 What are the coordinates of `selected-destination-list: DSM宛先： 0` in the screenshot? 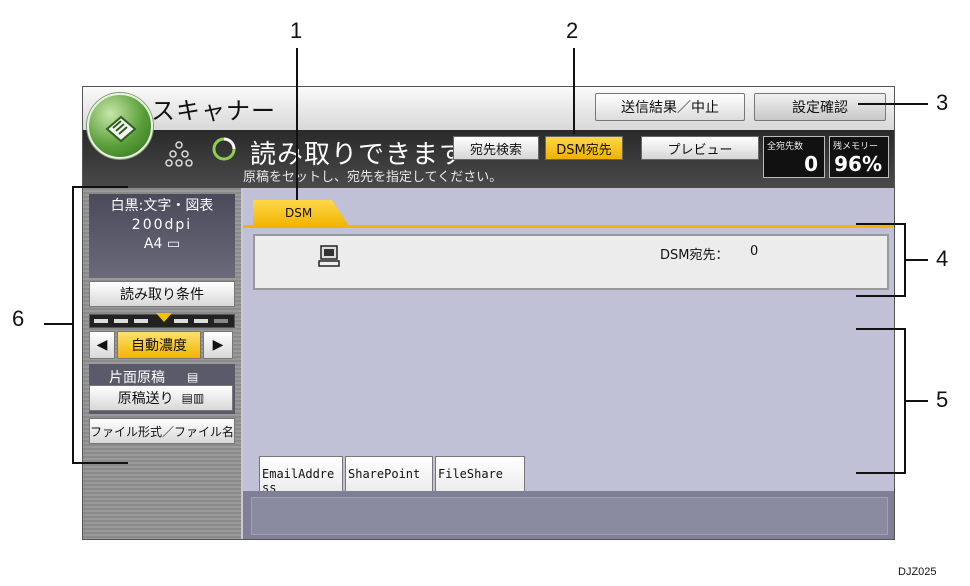 It's located at (571, 262).